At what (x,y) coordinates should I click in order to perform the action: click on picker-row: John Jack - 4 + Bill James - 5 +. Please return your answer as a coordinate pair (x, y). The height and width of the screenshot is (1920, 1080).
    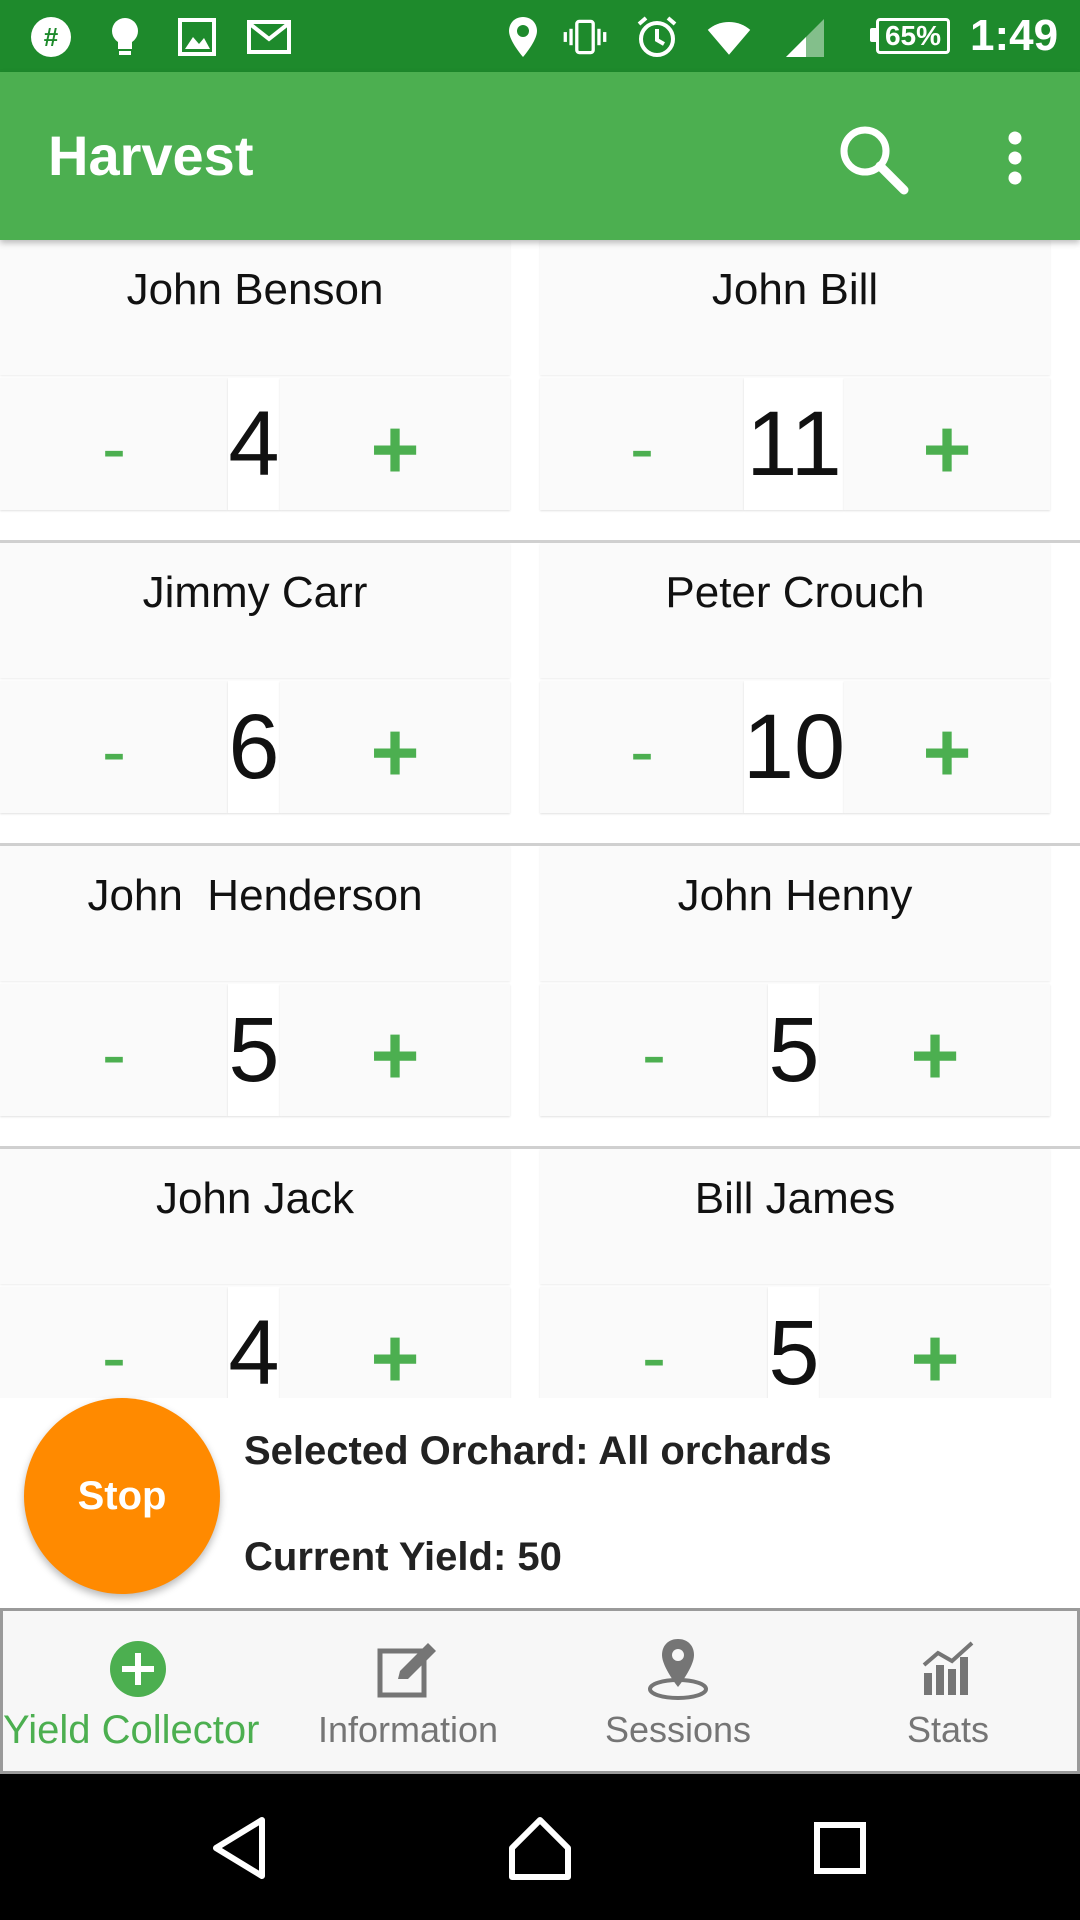
    Looking at the image, I should click on (540, 1273).